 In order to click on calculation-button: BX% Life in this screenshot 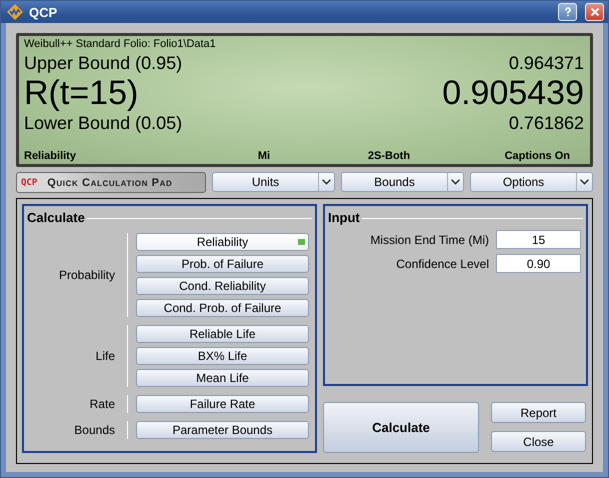, I will do `click(222, 356)`.